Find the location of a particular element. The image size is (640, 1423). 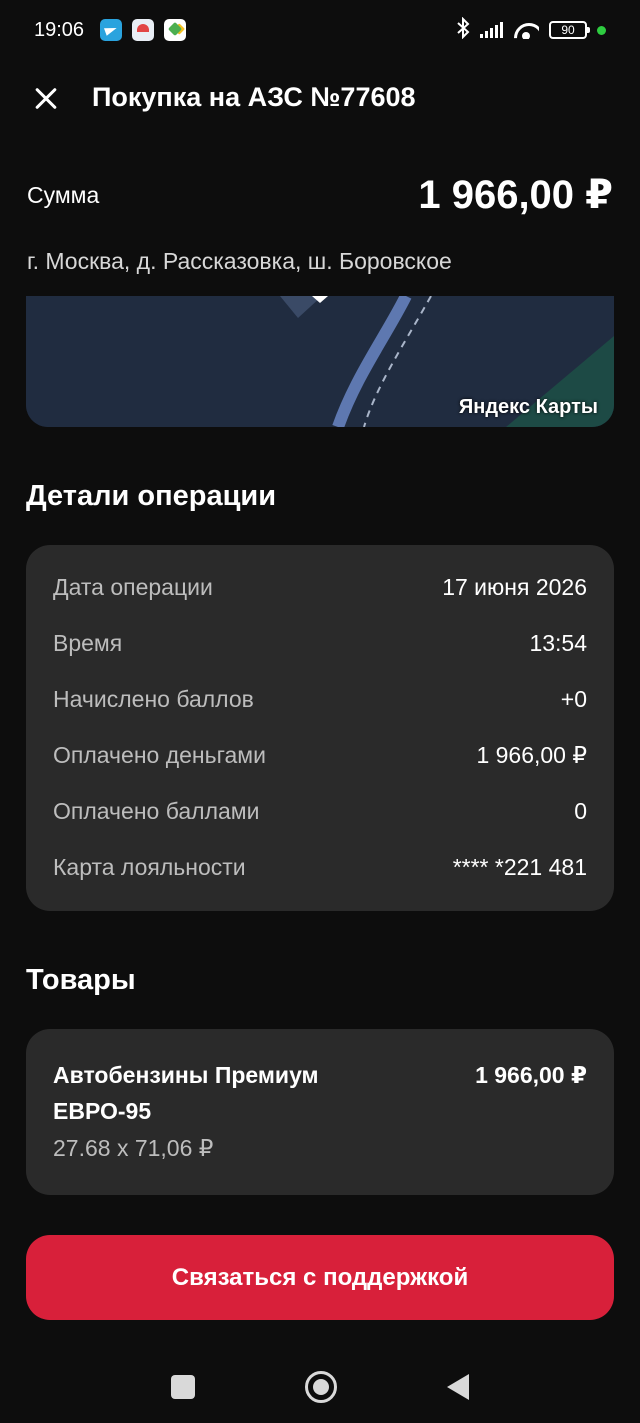

weather-icon is located at coordinates (143, 30).